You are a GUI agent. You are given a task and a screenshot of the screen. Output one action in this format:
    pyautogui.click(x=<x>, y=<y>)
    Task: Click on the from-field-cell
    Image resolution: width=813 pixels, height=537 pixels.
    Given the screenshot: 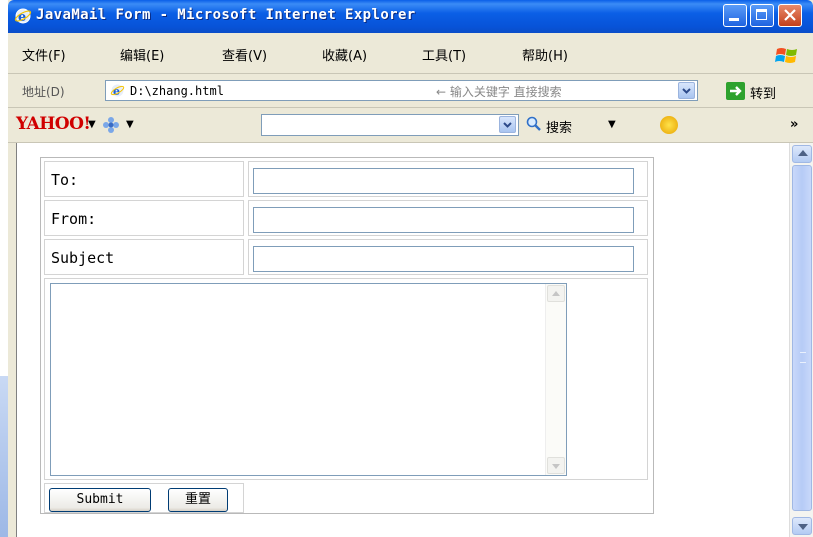 What is the action you would take?
    pyautogui.click(x=448, y=218)
    